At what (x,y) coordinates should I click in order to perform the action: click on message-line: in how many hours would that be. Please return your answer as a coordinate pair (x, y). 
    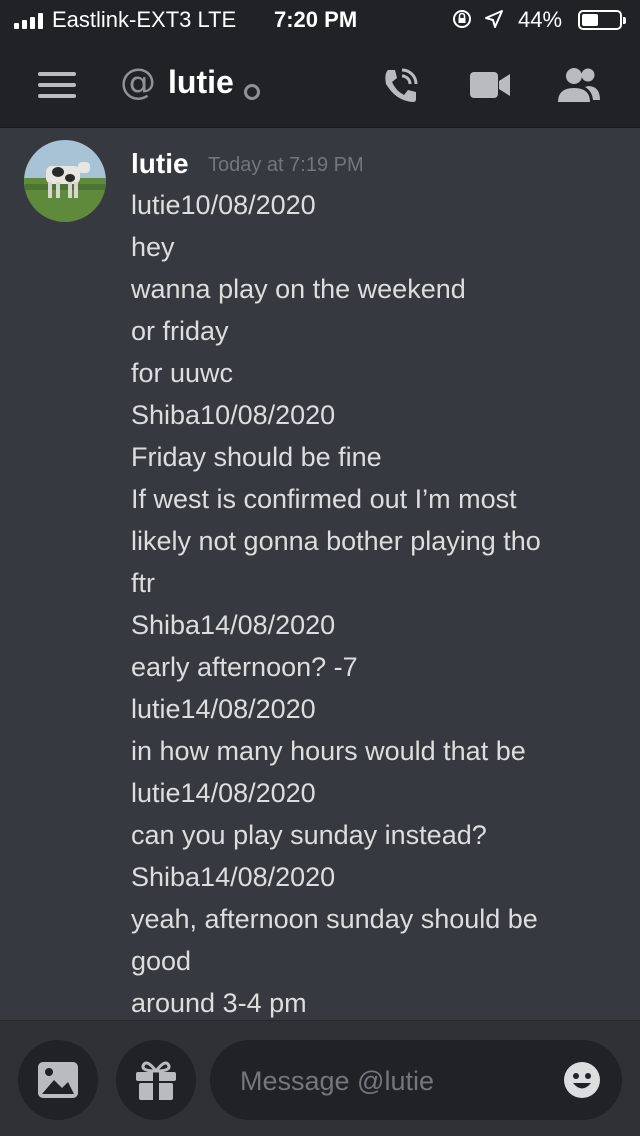
    Looking at the image, I should click on (328, 751).